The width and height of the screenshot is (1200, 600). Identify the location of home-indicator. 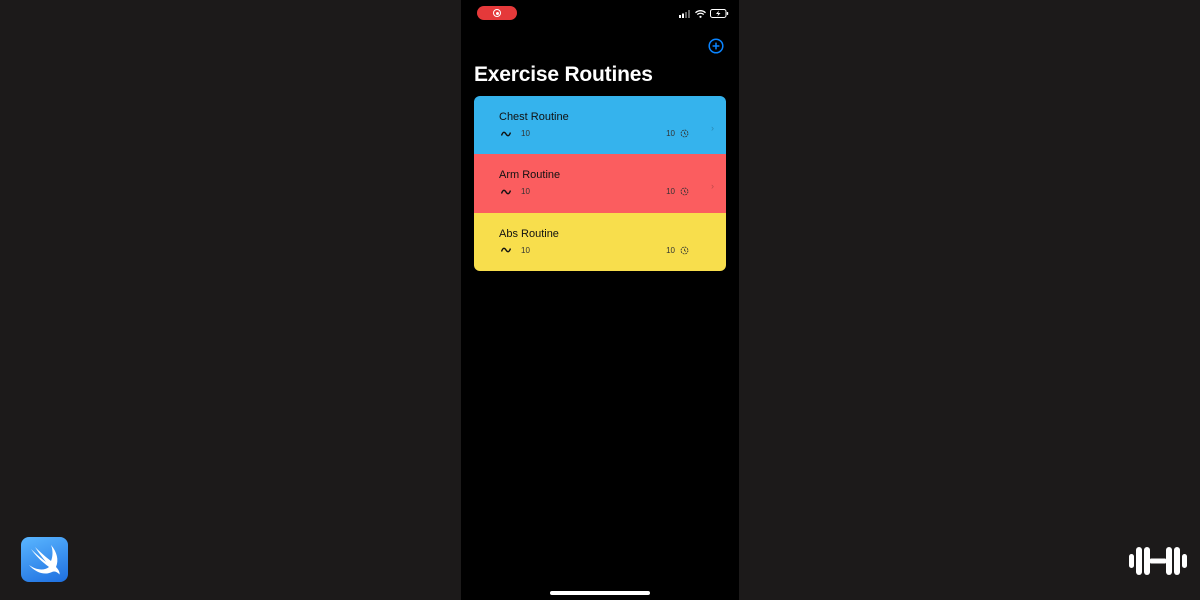
(600, 593).